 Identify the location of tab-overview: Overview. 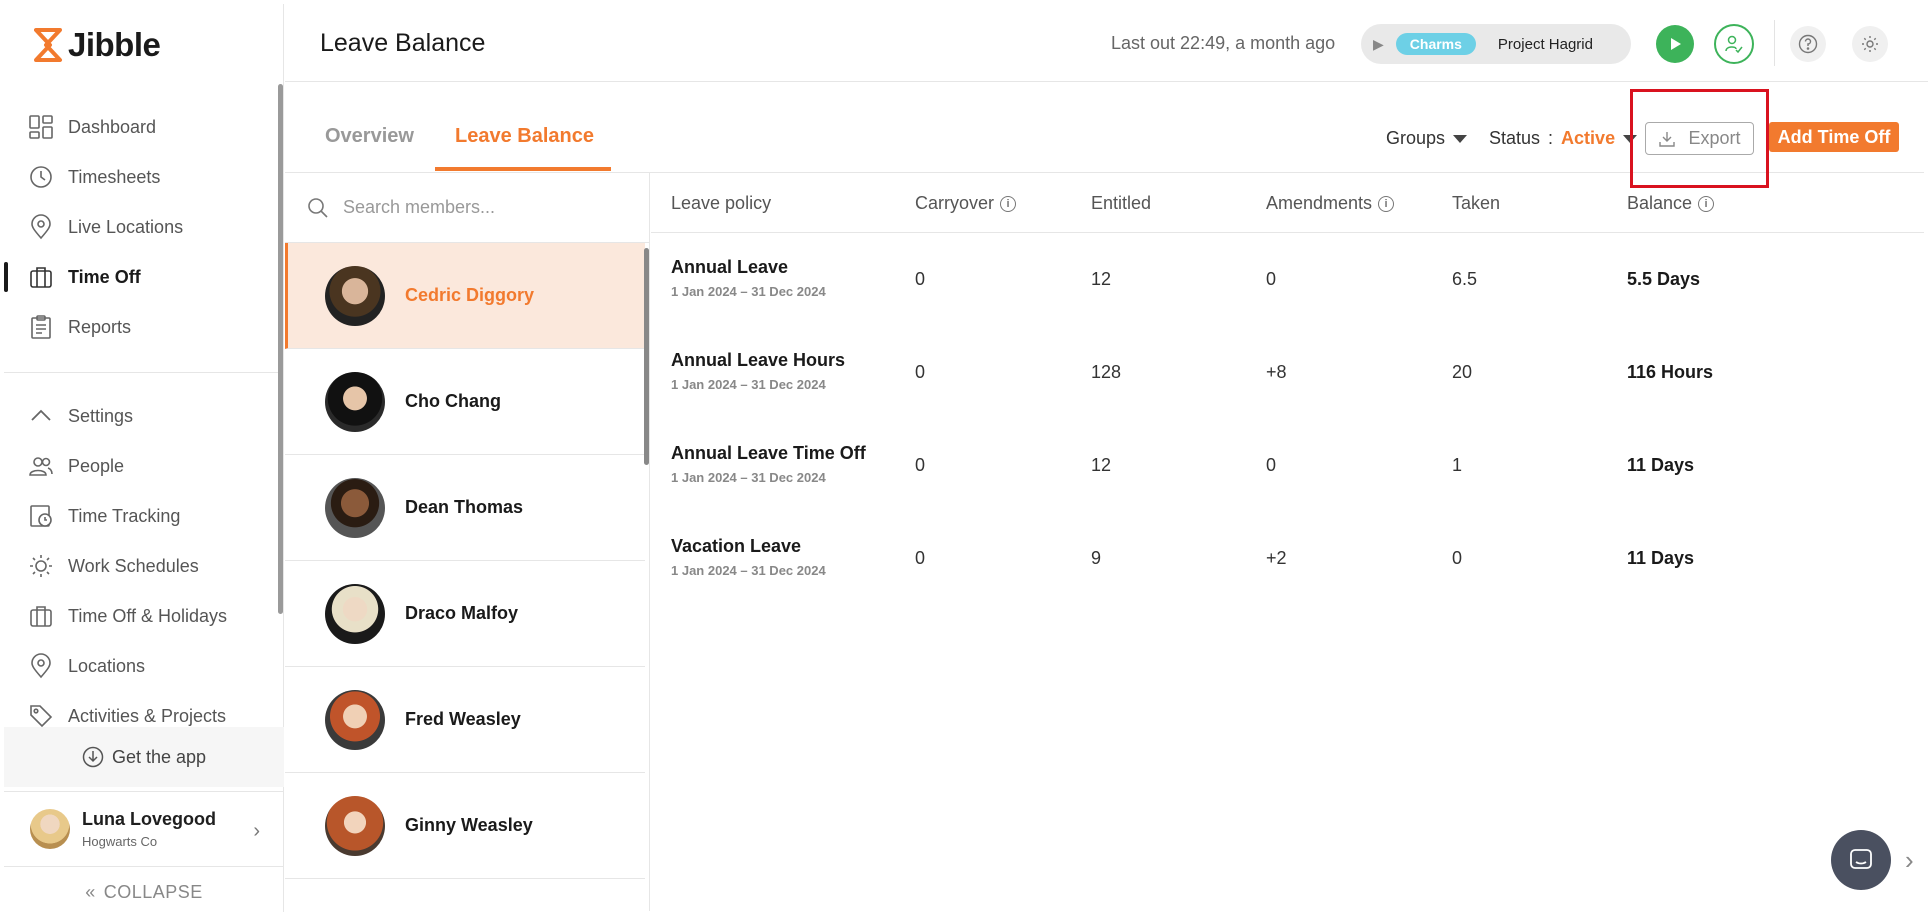
(369, 136).